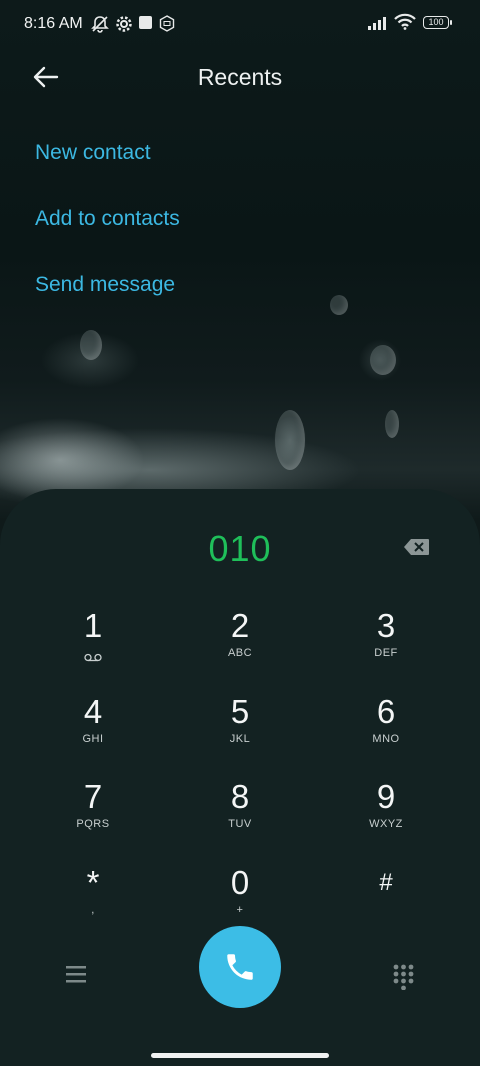  I want to click on key-9: 9 WXYZ, so click(386, 814).